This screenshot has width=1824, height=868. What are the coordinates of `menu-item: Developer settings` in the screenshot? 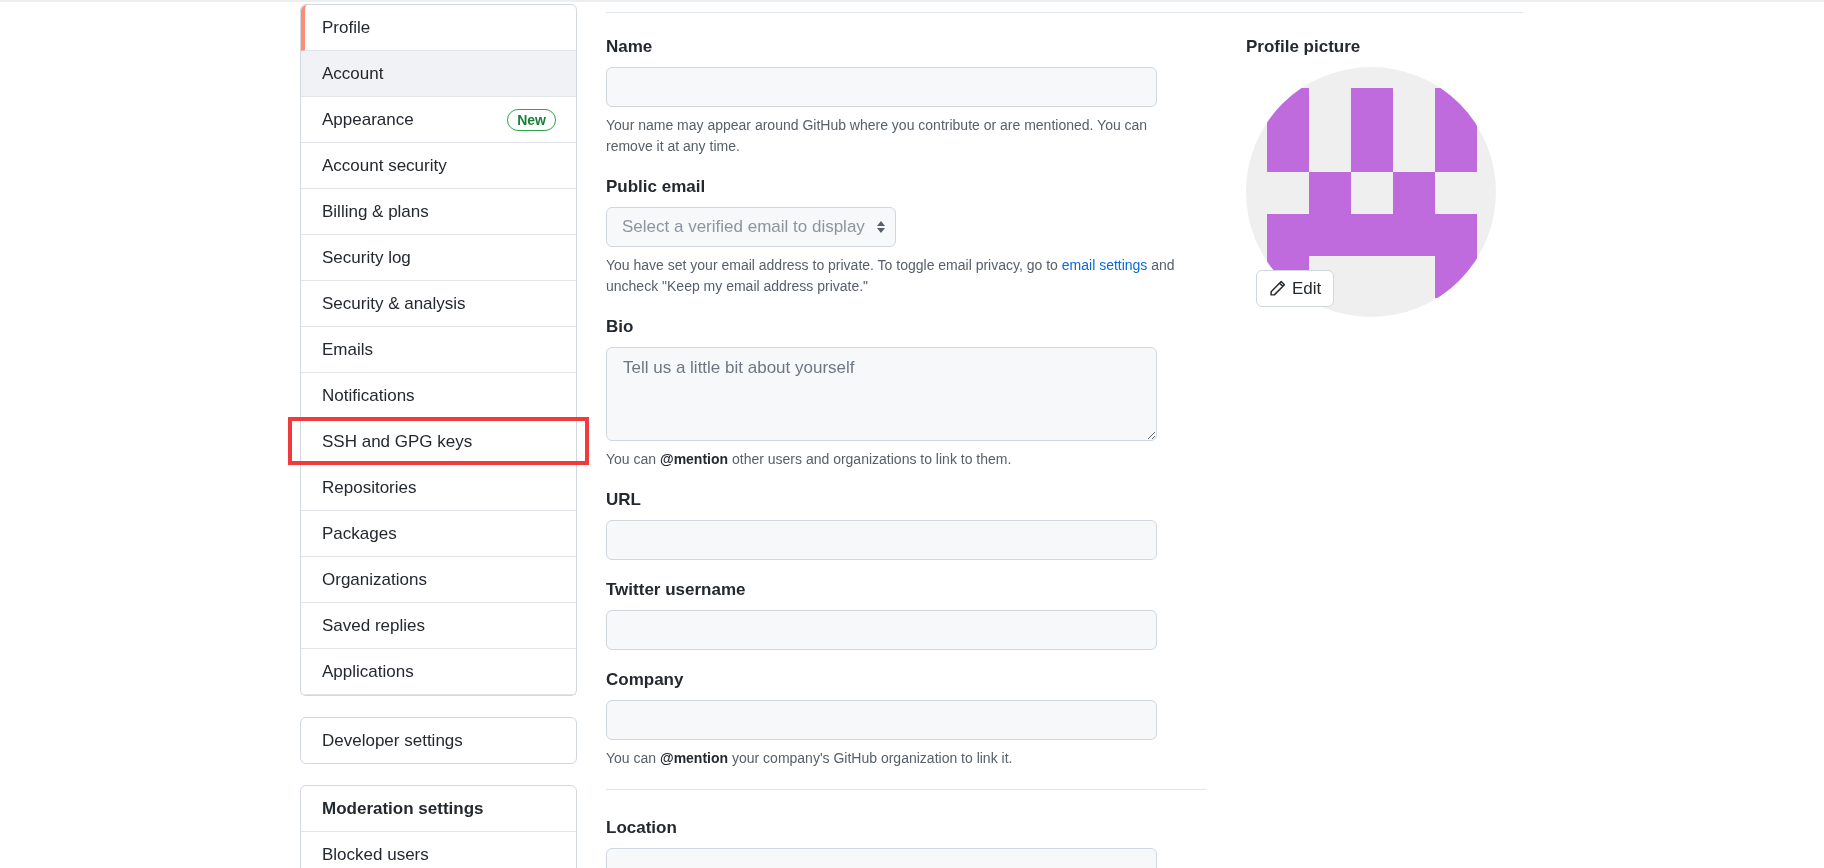 It's located at (438, 740).